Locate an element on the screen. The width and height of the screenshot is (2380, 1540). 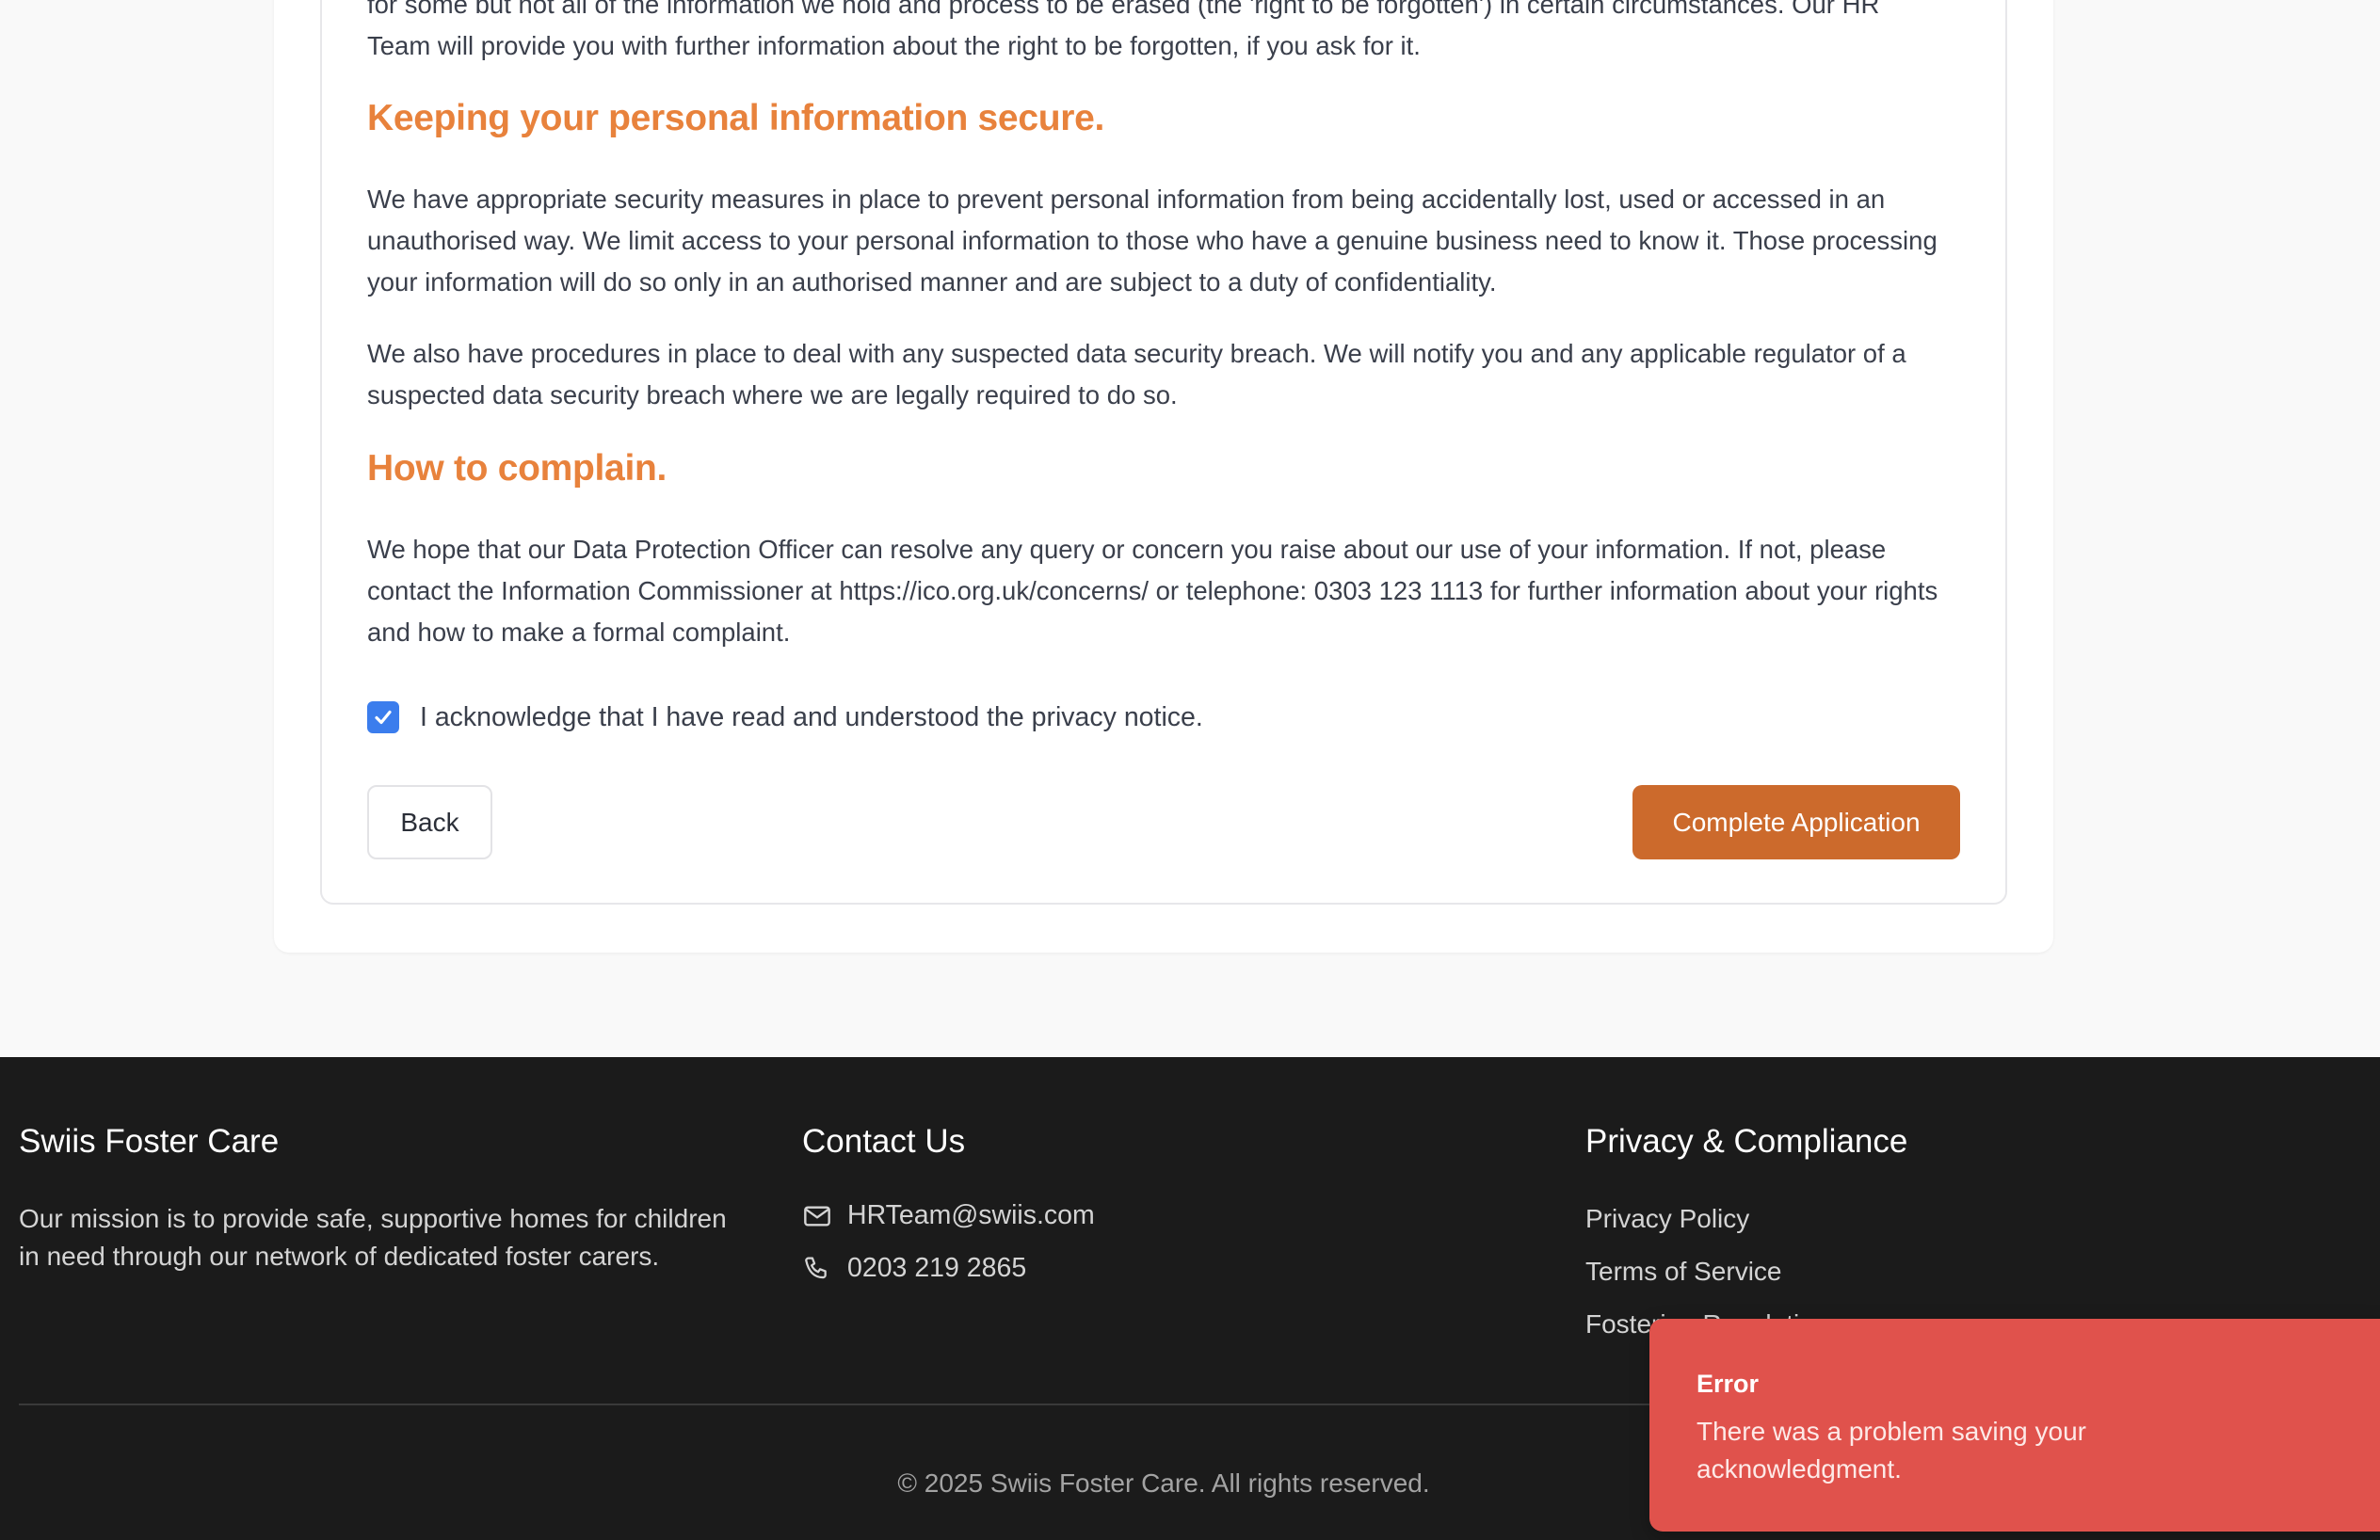
footer-email-link: HRTeam@swiis.com is located at coordinates (971, 1215).